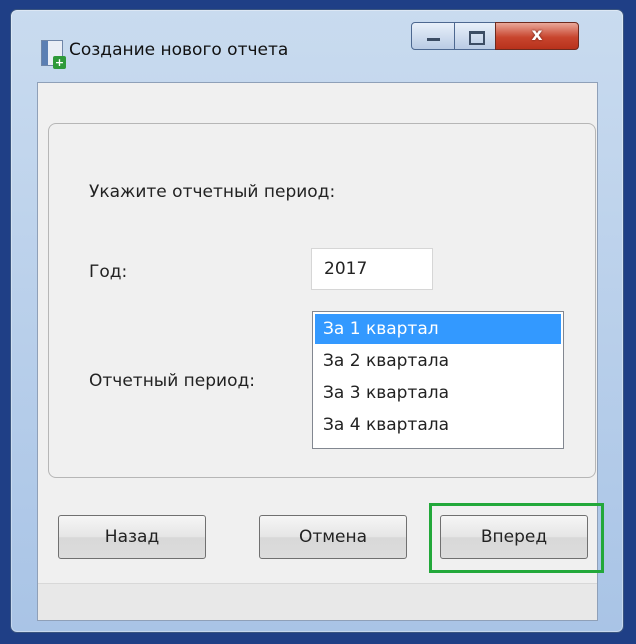 This screenshot has width=636, height=644. What do you see at coordinates (179, 50) in the screenshot?
I see `window-title: Создание нового отчета` at bounding box center [179, 50].